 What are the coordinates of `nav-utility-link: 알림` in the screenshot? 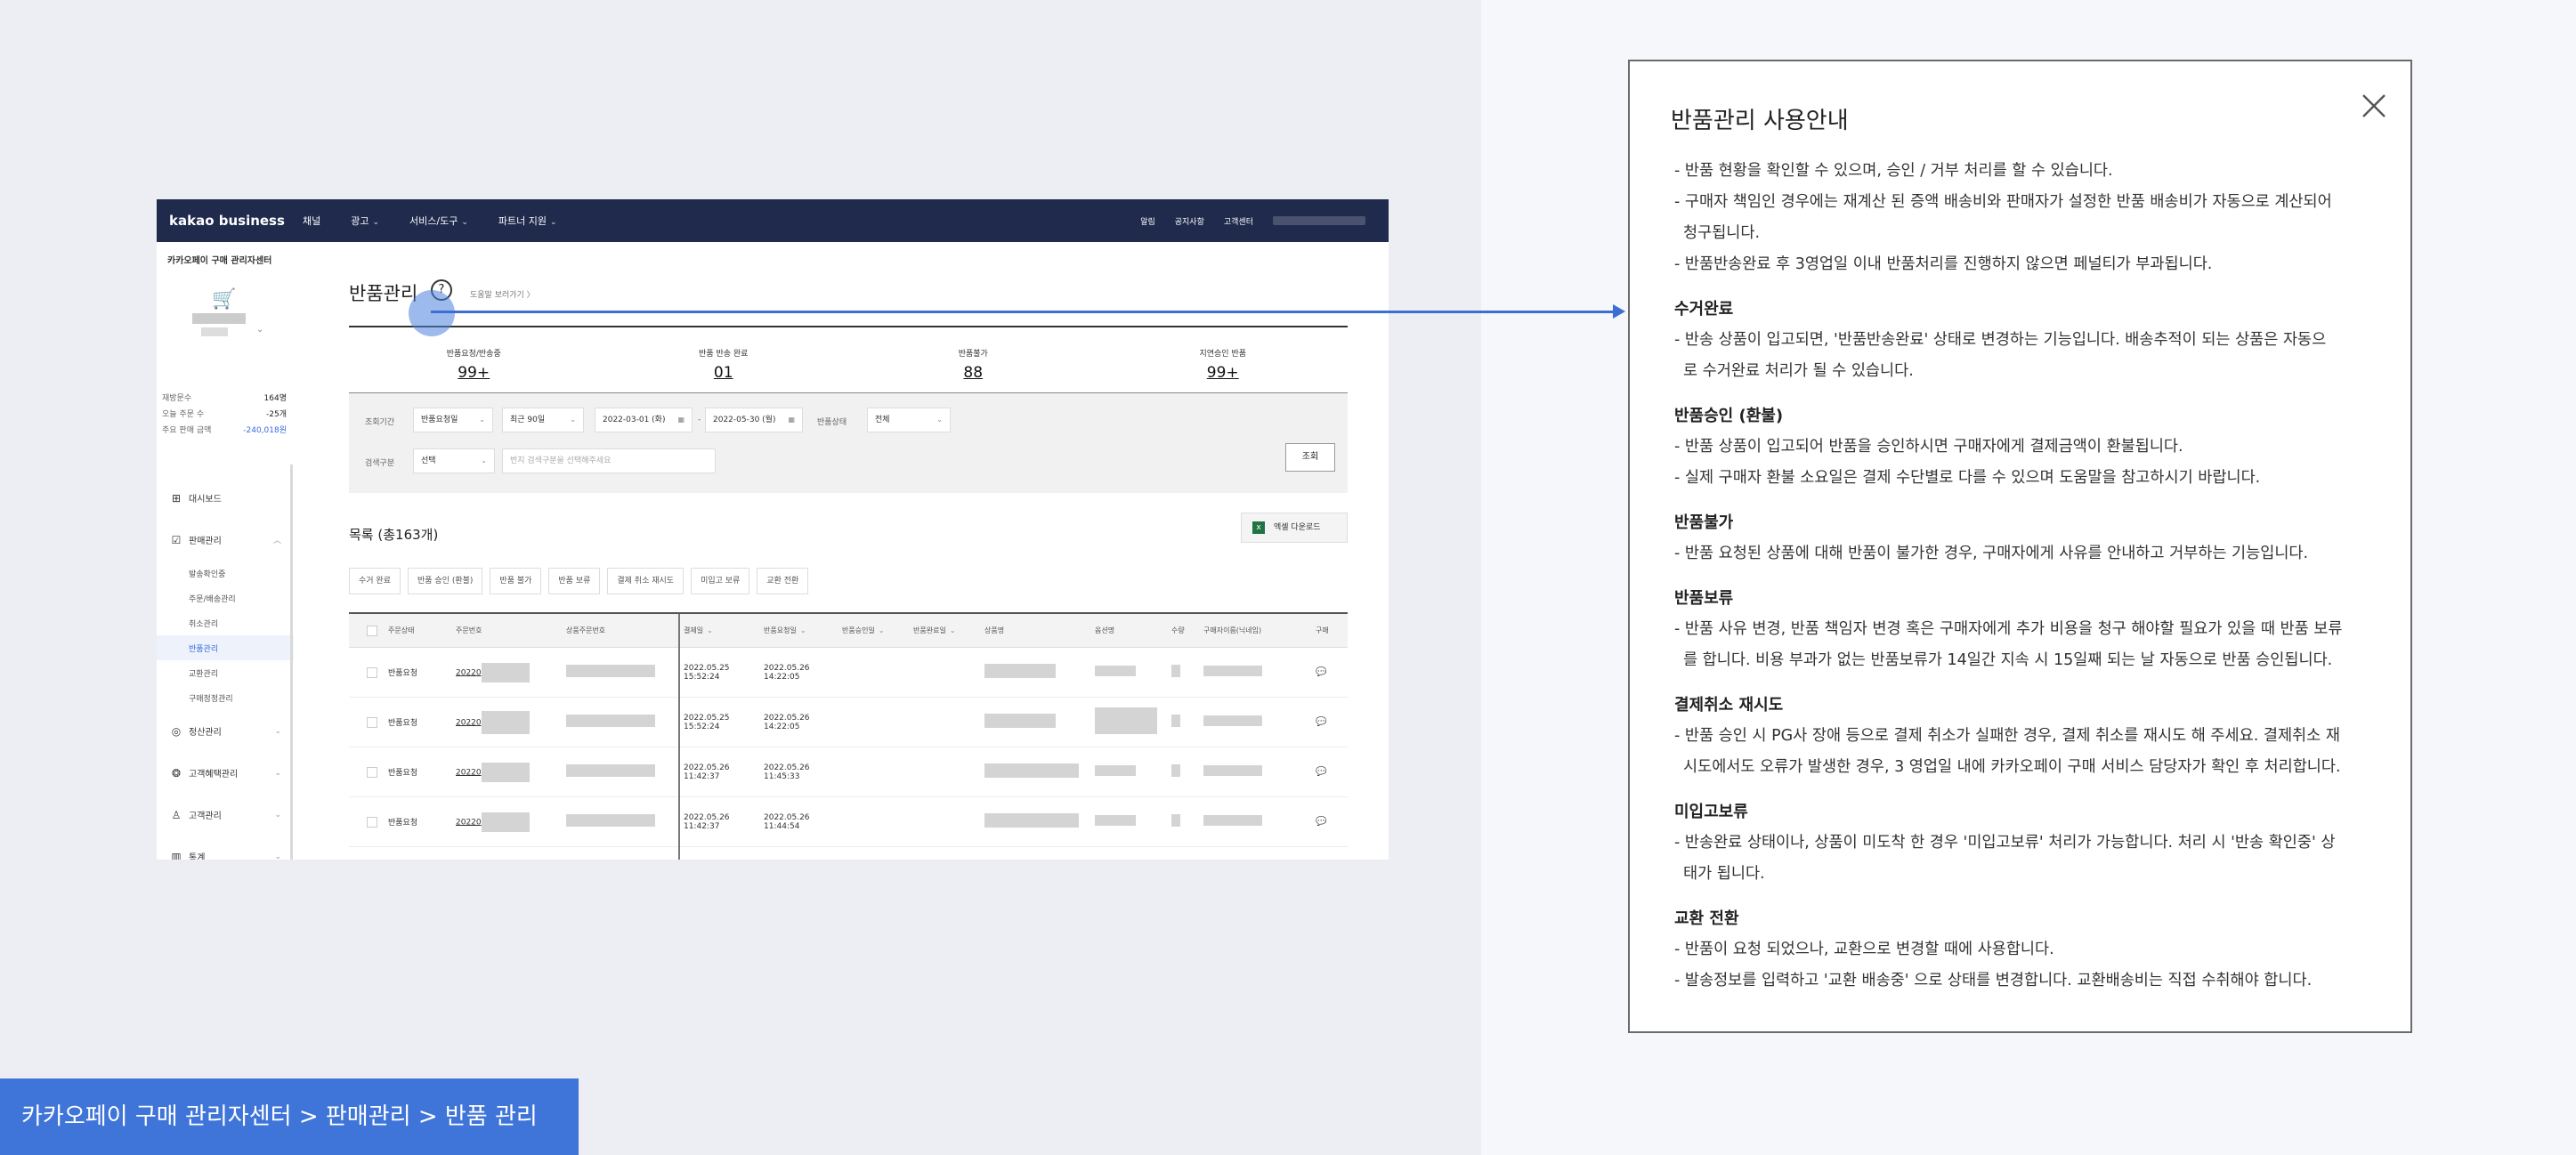 It's located at (1148, 221).